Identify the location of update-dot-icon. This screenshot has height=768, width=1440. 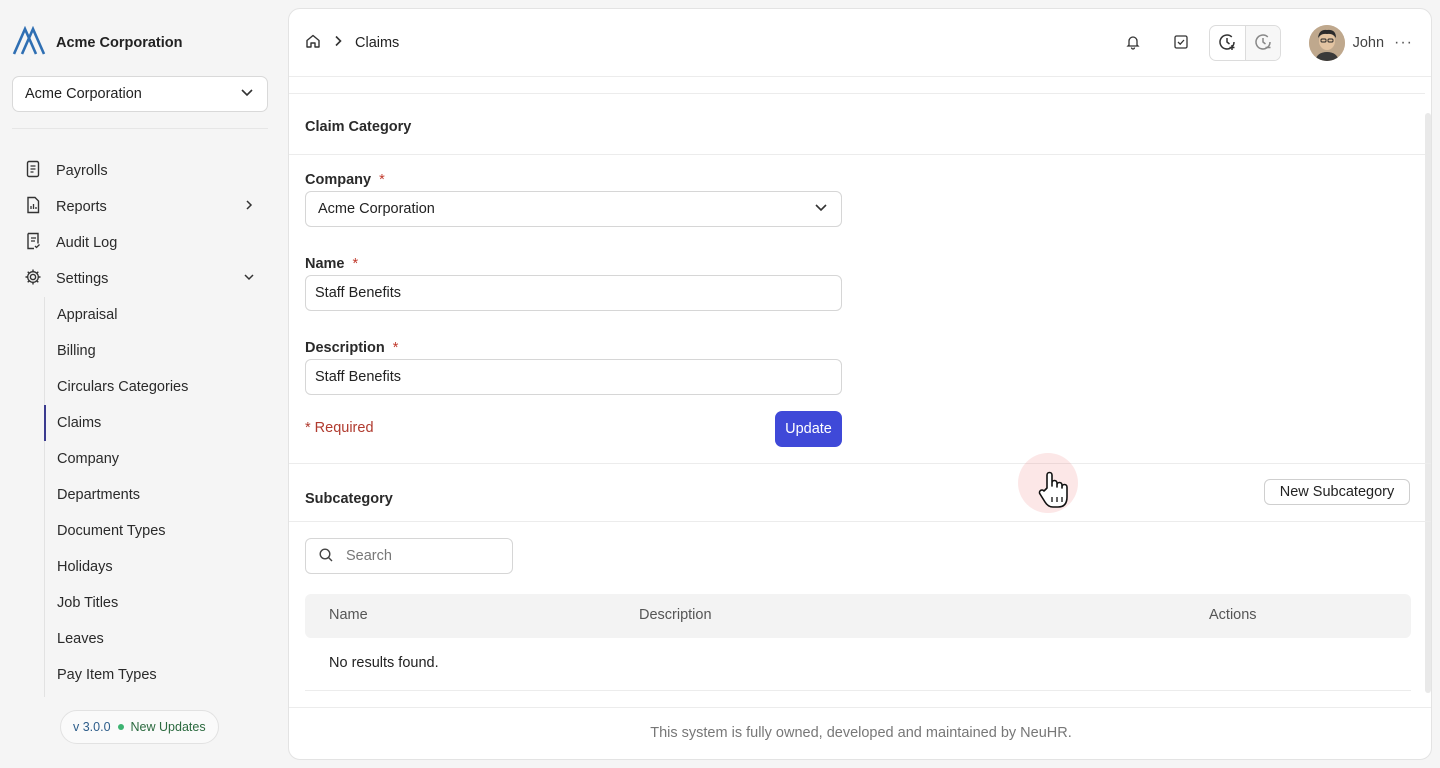
(120, 727).